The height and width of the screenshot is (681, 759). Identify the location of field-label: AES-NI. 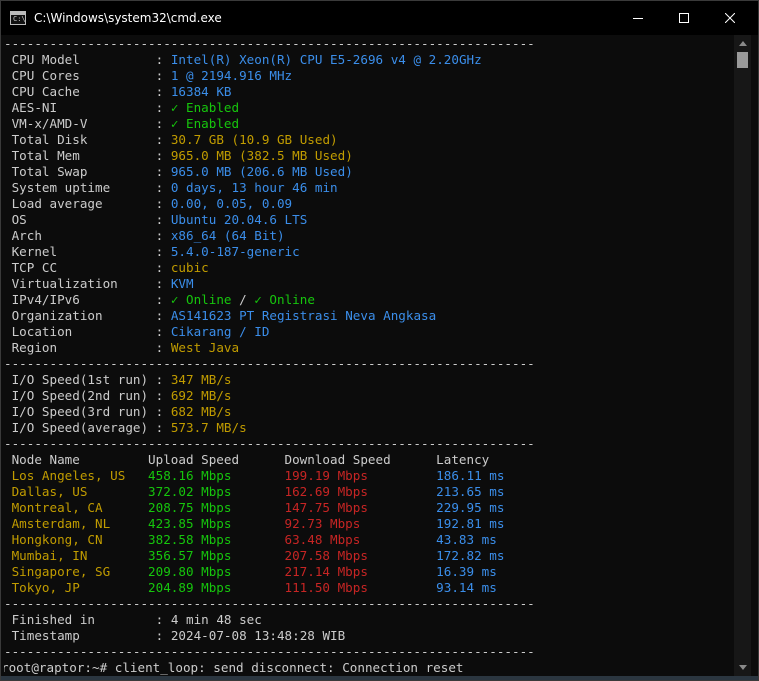
(80, 107).